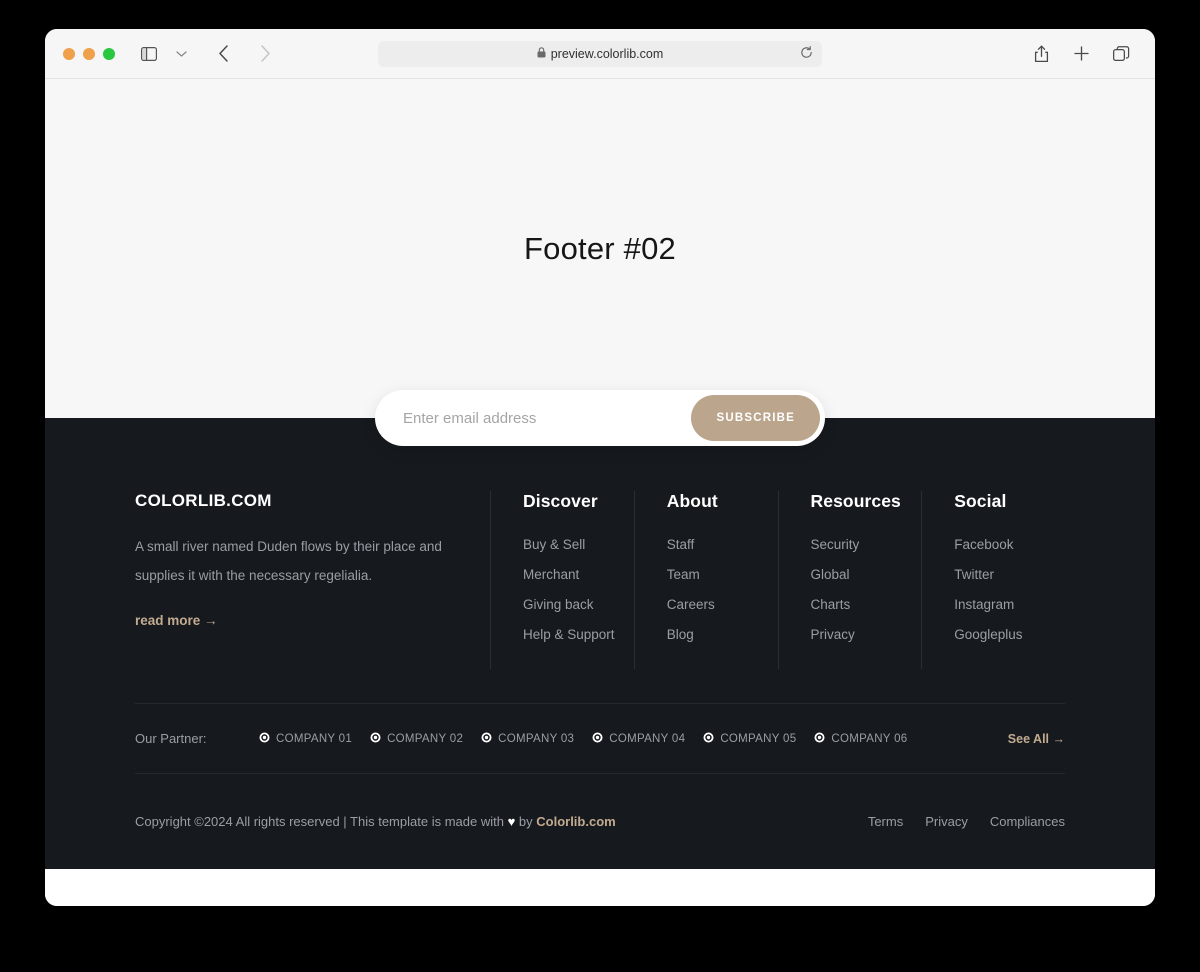  Describe the element at coordinates (578, 634) in the screenshot. I see `footer-link: Help & Support` at that location.